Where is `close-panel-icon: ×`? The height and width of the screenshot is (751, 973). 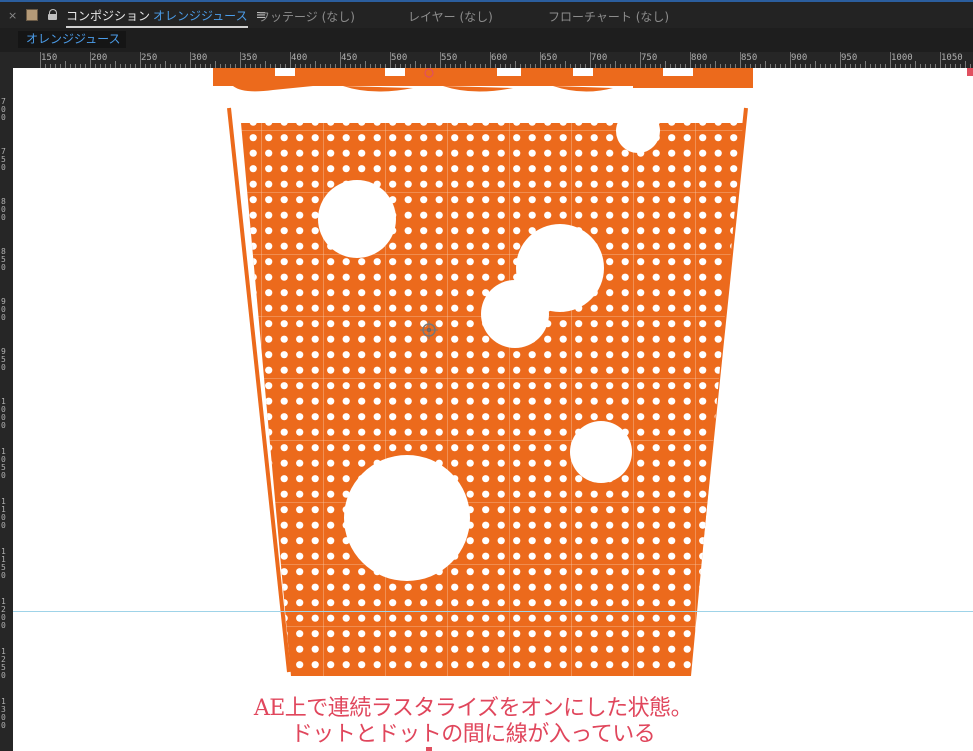
close-panel-icon: × is located at coordinates (13, 15).